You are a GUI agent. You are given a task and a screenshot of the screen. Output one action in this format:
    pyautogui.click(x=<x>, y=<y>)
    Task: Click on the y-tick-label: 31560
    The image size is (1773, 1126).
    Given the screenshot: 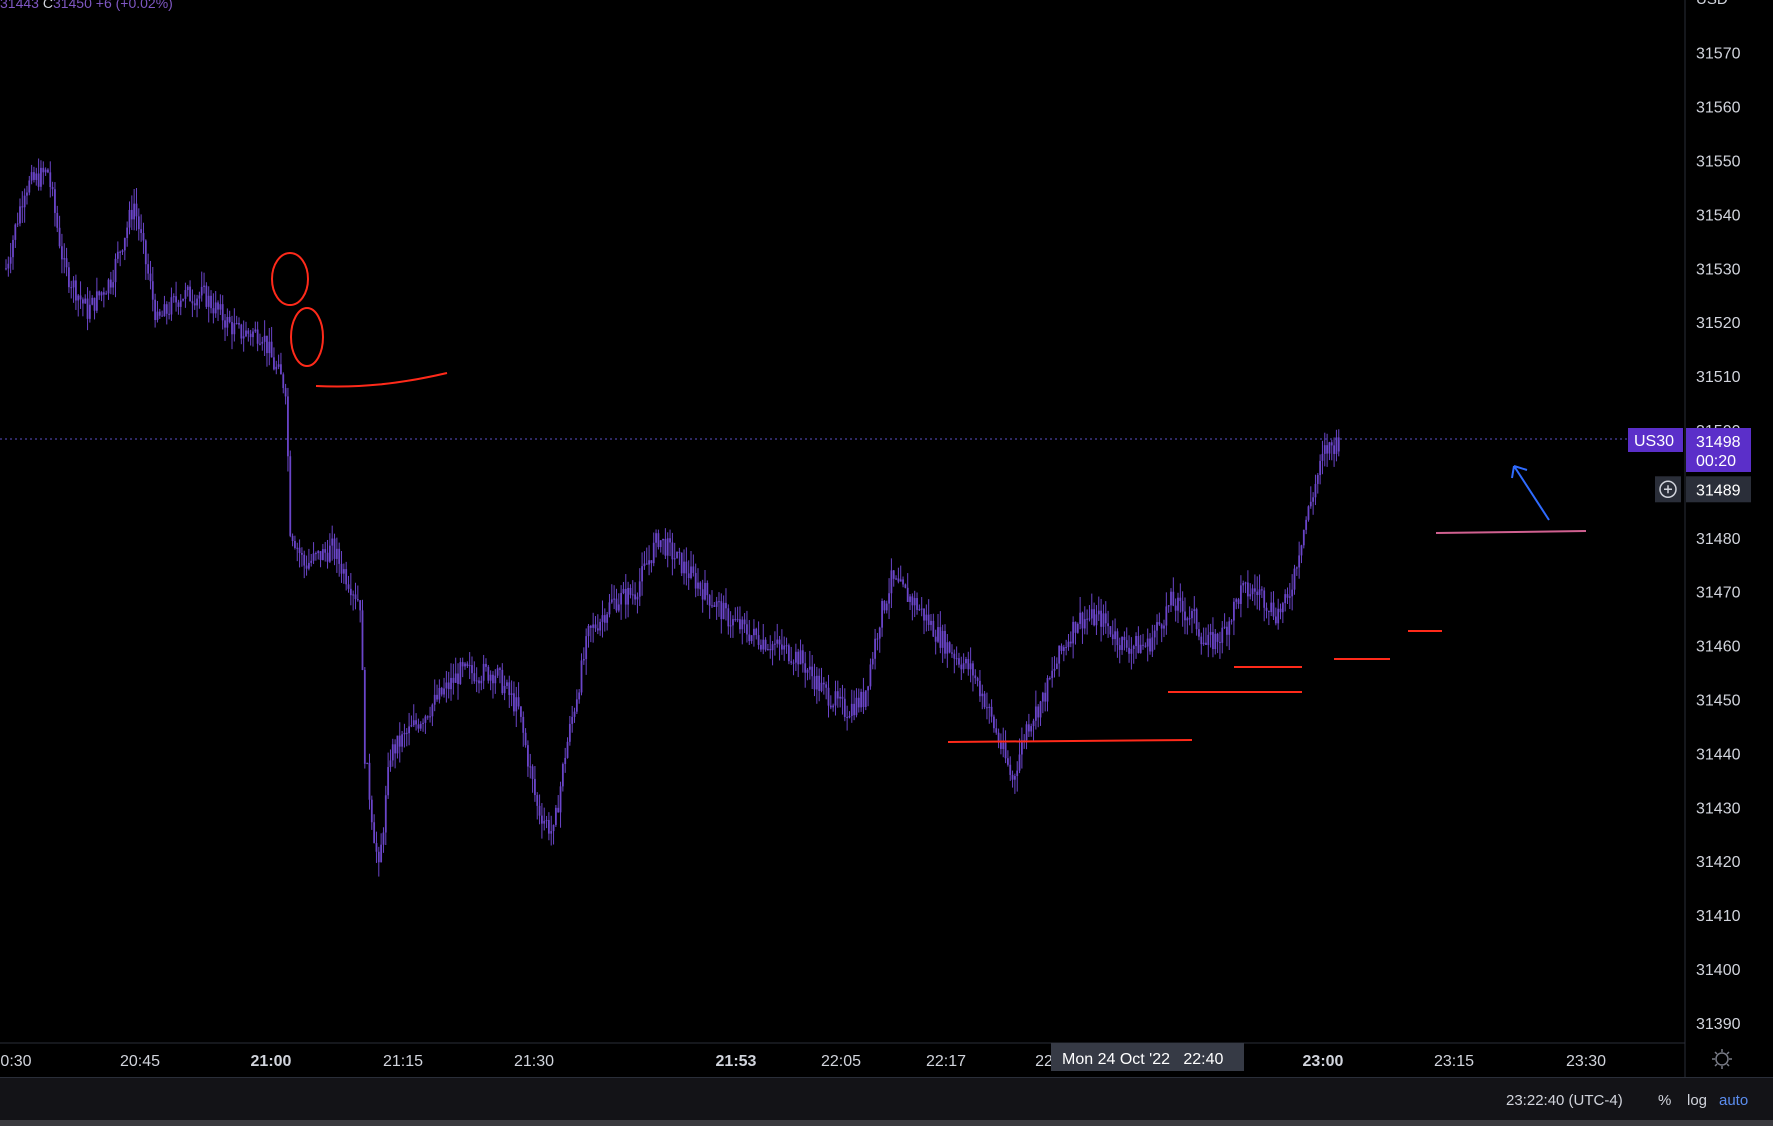 What is the action you would take?
    pyautogui.click(x=1718, y=108)
    